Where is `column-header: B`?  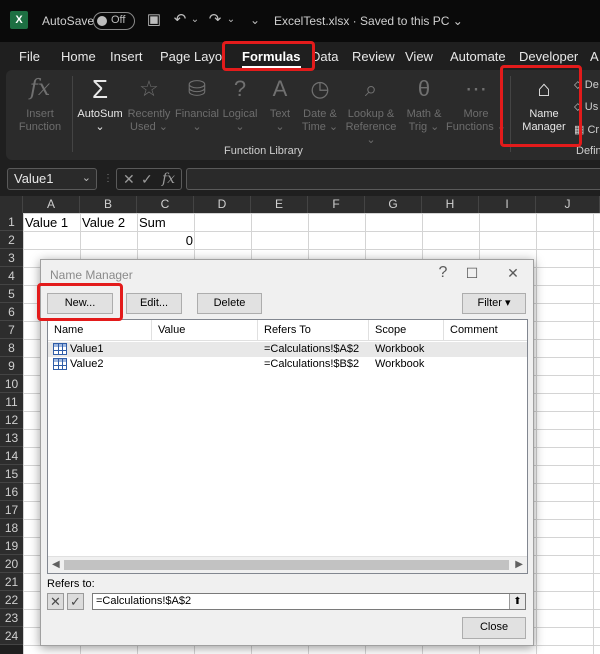 column-header: B is located at coordinates (108, 204).